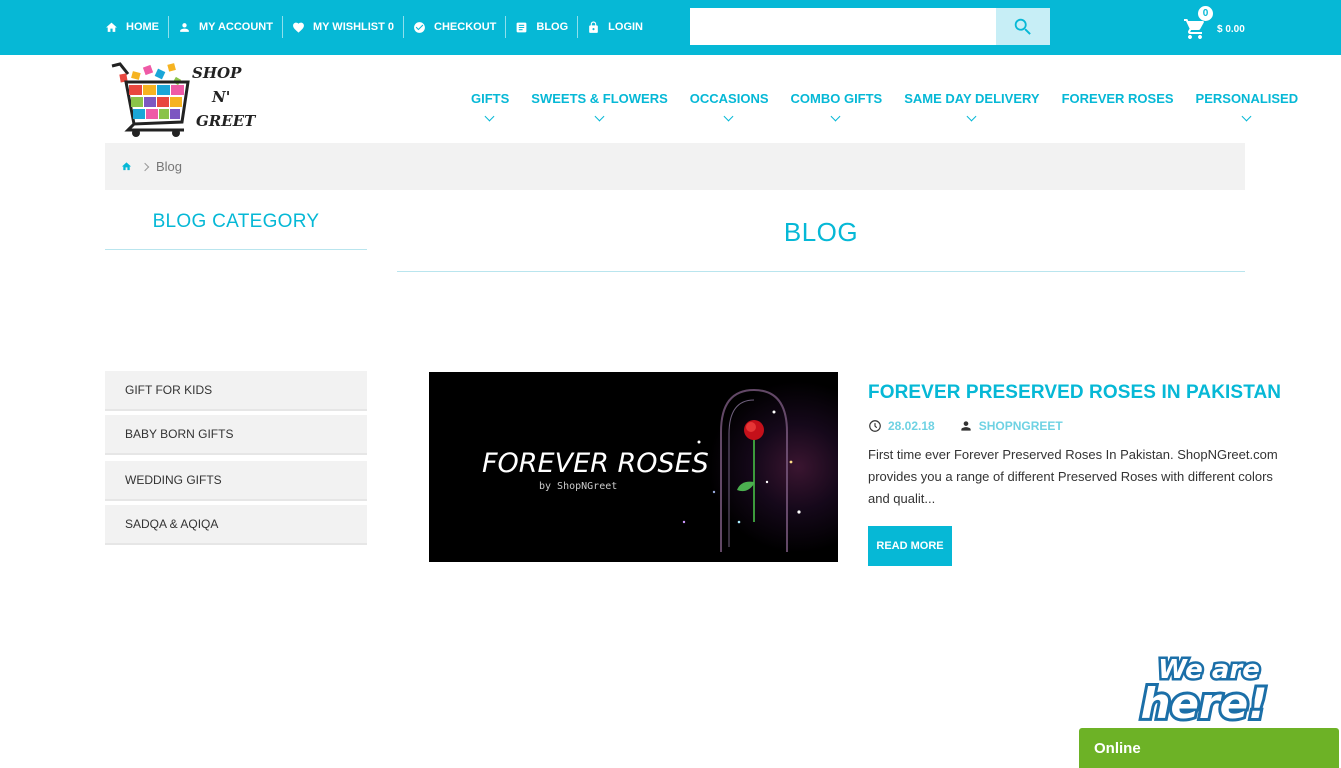 This screenshot has height=768, width=1341. I want to click on home-link-label: HOME, so click(142, 27).